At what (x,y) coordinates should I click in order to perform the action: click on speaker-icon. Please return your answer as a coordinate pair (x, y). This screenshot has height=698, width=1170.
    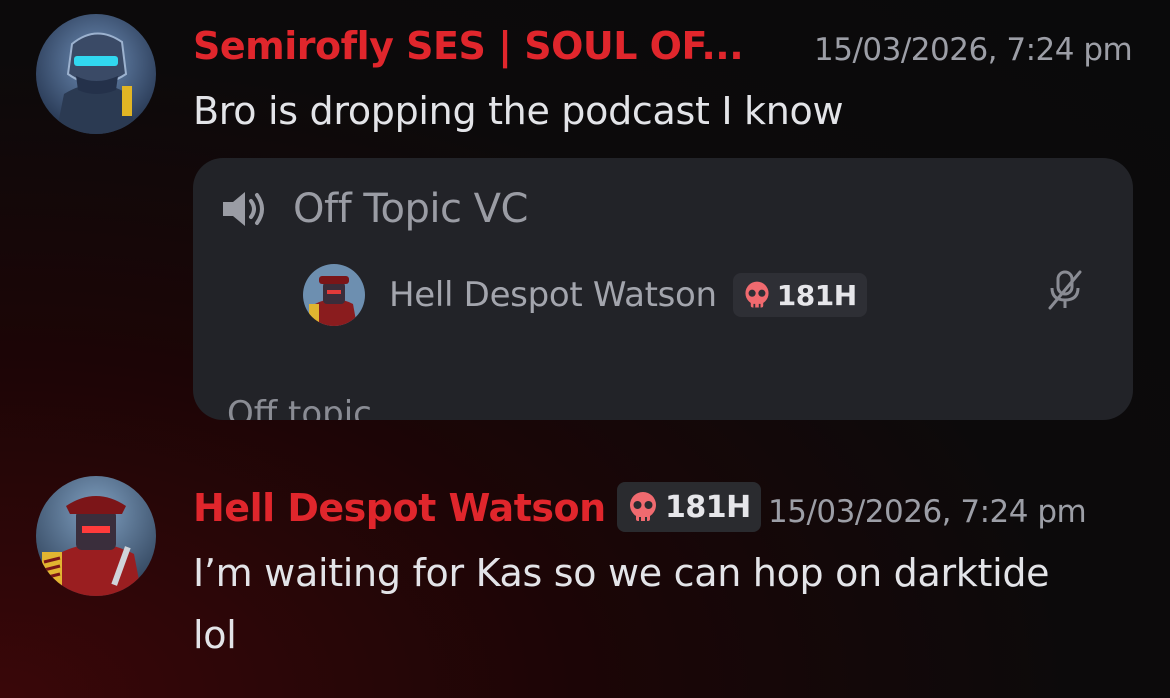
    Looking at the image, I should click on (245, 209).